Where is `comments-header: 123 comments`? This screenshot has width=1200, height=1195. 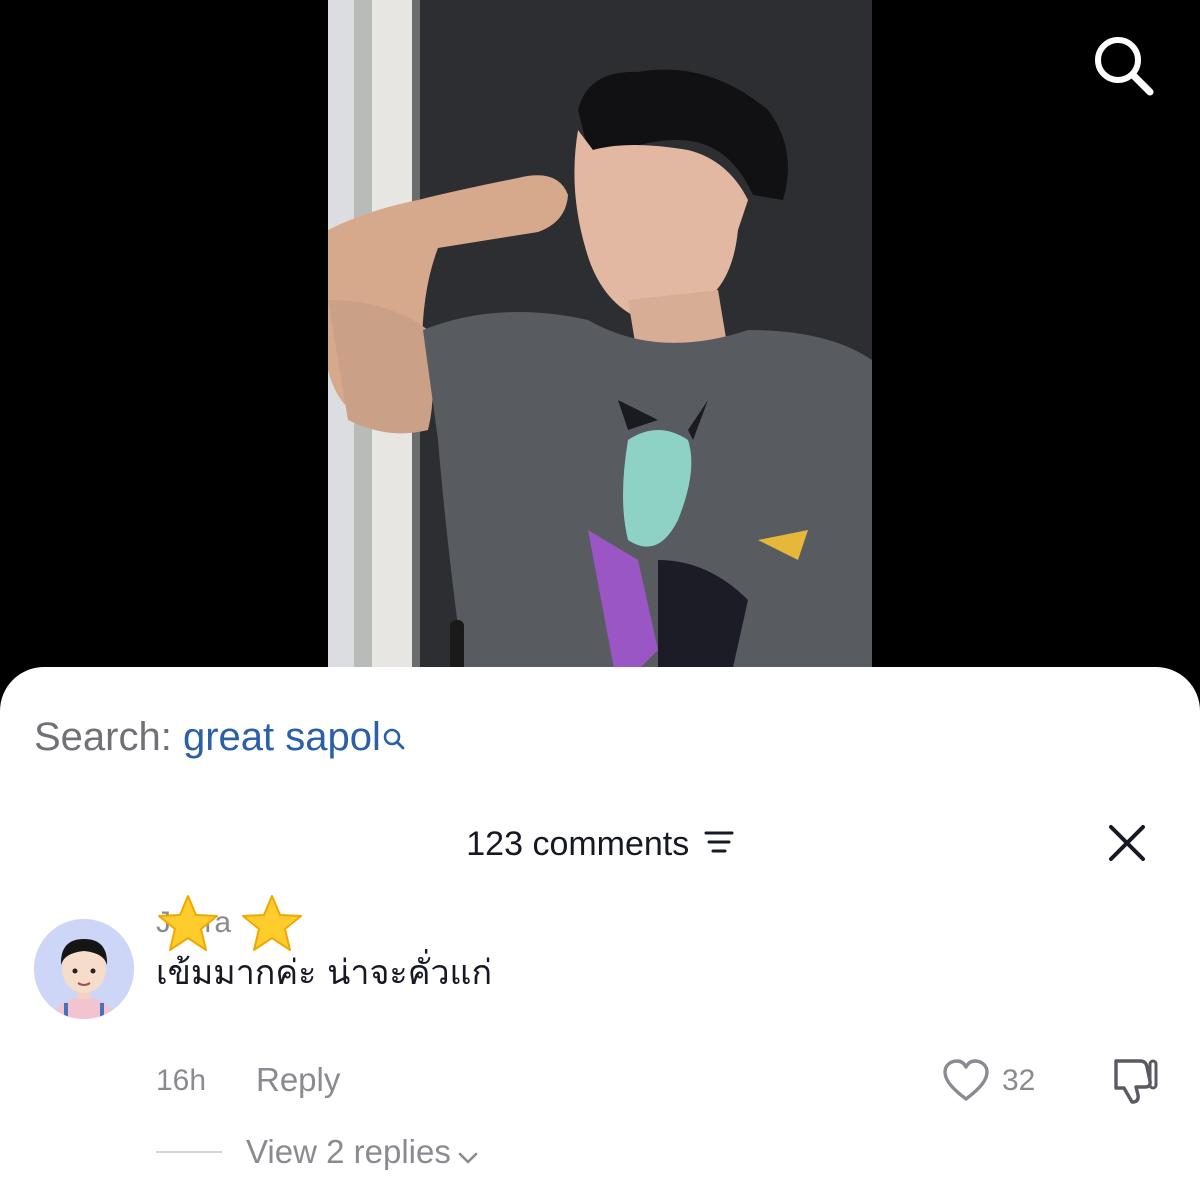
comments-header: 123 comments is located at coordinates (600, 844).